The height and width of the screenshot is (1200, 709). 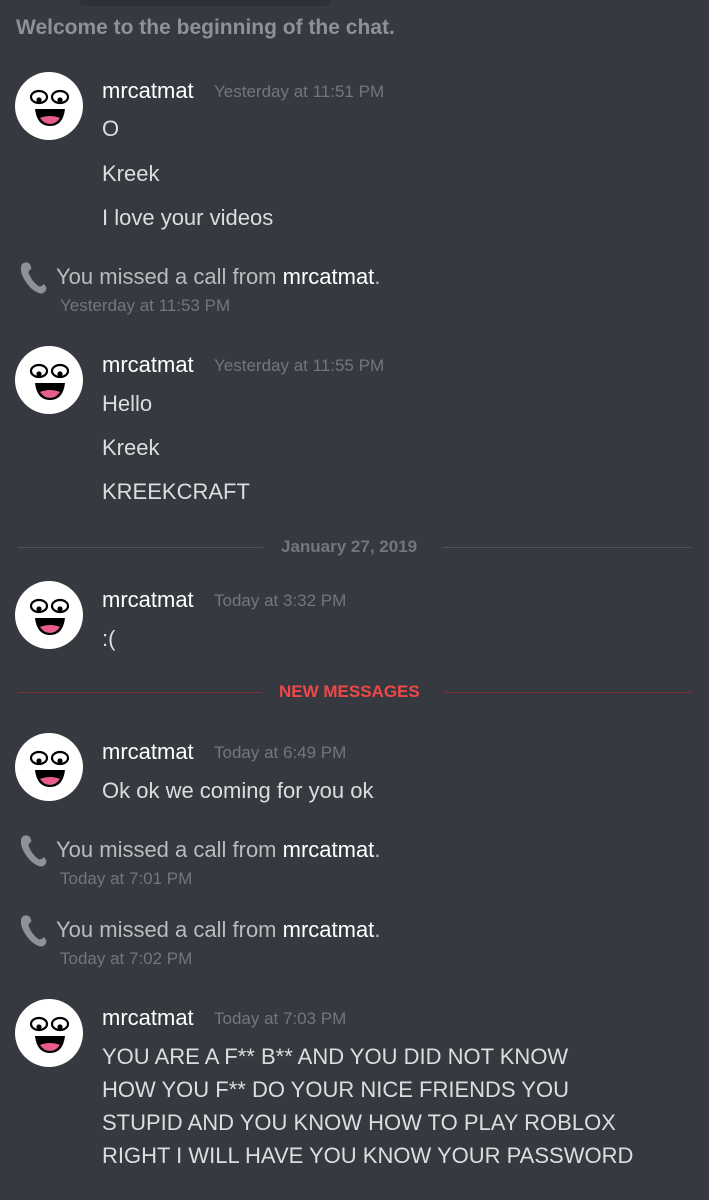 What do you see at coordinates (280, 1018) in the screenshot?
I see `message-timestamp: Today at 7:03 PM` at bounding box center [280, 1018].